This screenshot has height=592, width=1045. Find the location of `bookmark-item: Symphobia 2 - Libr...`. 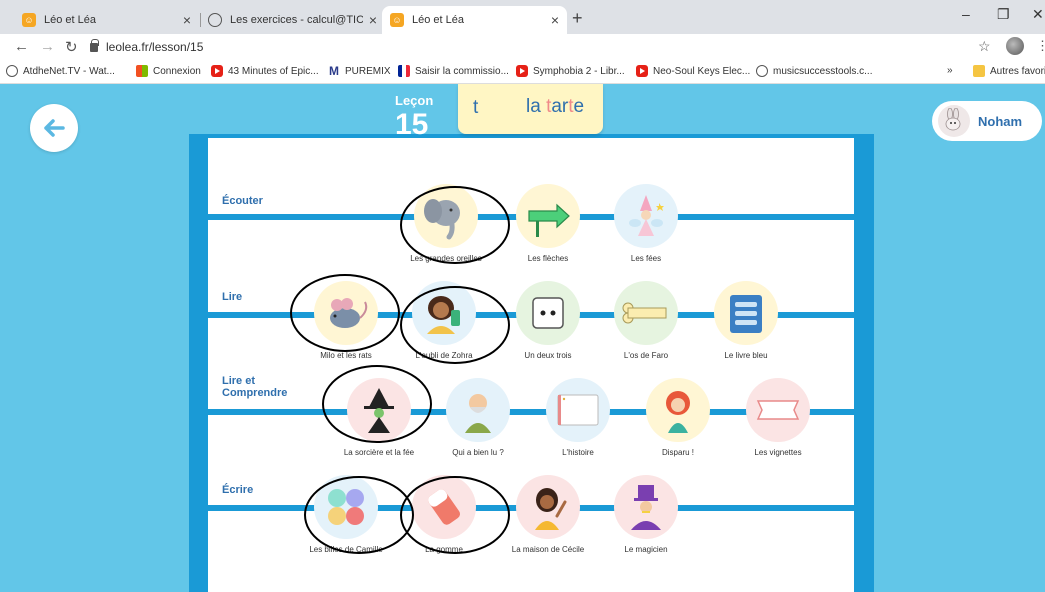

bookmark-item: Symphobia 2 - Libr... is located at coordinates (570, 71).